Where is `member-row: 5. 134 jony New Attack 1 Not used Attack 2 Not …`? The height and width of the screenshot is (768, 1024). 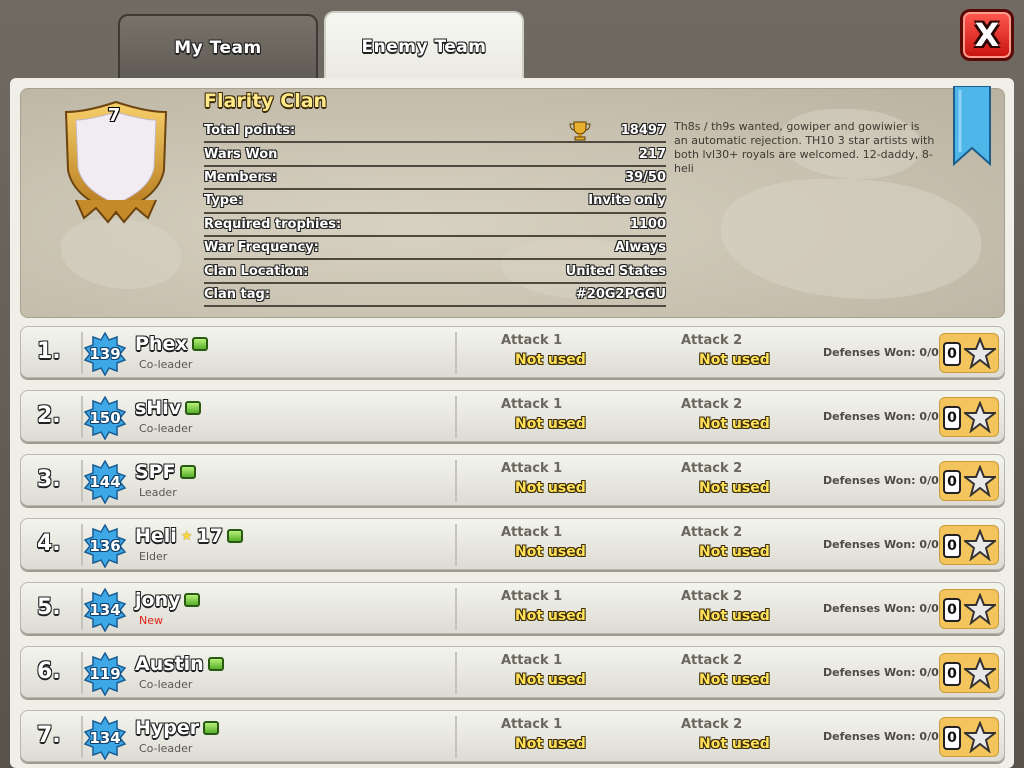
member-row: 5. 134 jony New Attack 1 Not used Attack 2 Not … is located at coordinates (512, 608).